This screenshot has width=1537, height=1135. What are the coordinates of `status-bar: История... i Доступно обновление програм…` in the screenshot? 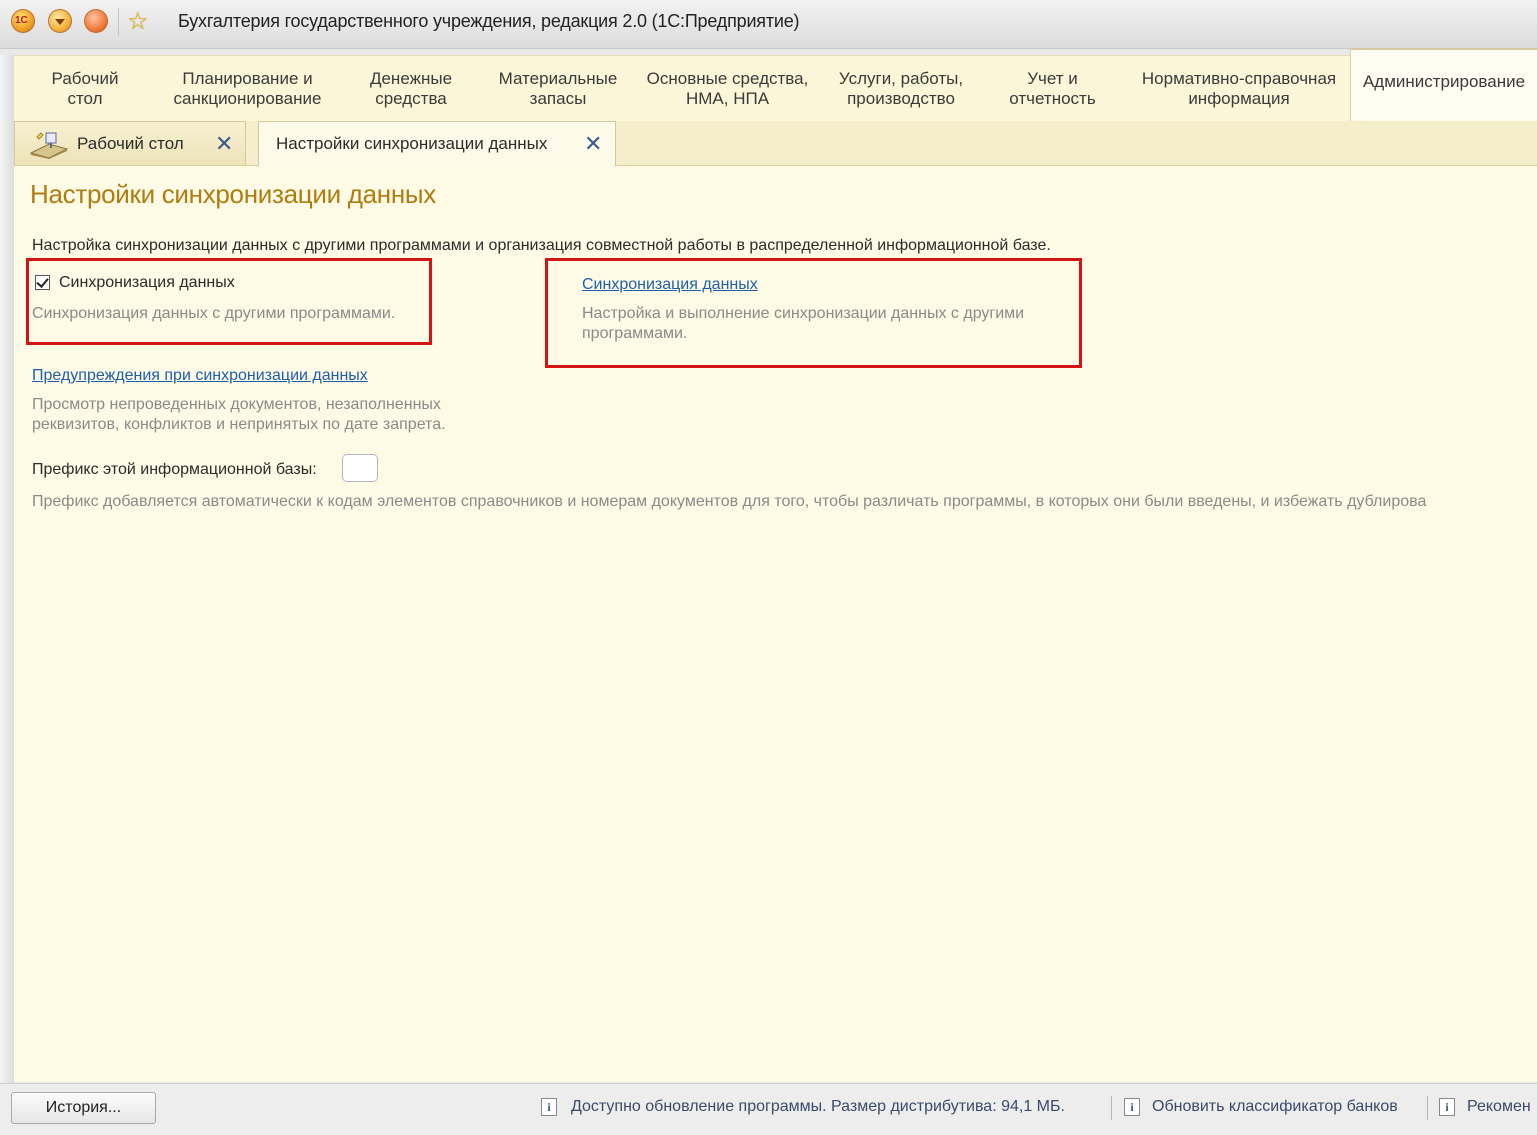 It's located at (768, 1109).